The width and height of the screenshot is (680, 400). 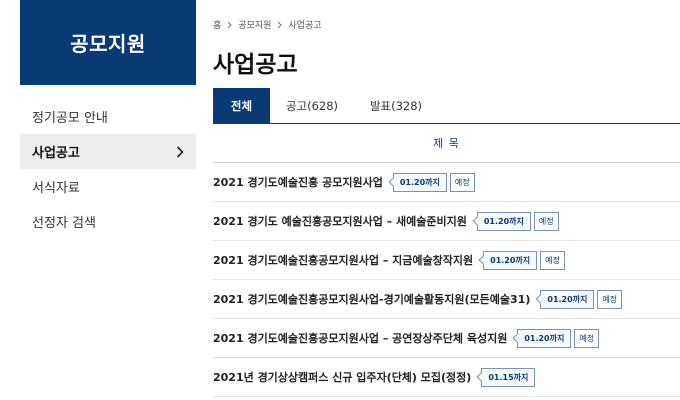 I want to click on column-header-title: 제 목, so click(x=446, y=143).